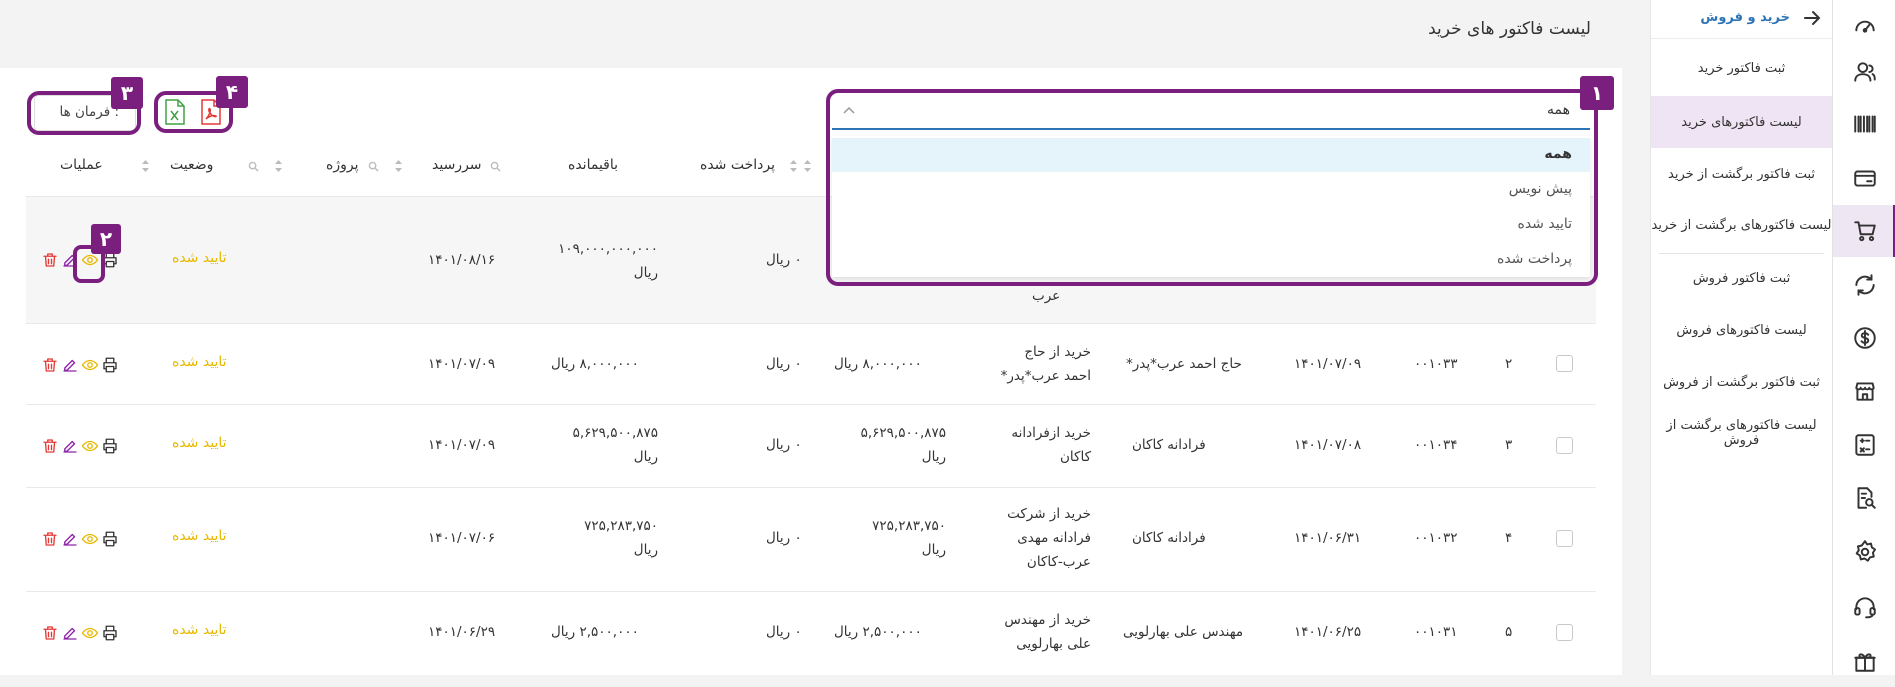  I want to click on submenu-item-register-sale: ثبت فاکتور فروش, so click(1741, 278).